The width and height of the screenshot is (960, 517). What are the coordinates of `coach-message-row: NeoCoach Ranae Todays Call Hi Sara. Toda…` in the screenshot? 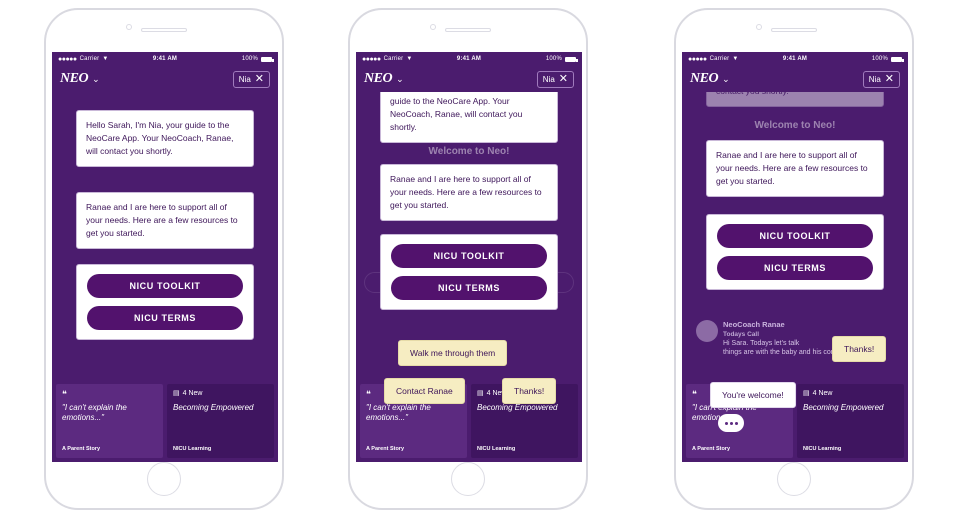 It's located at (771, 338).